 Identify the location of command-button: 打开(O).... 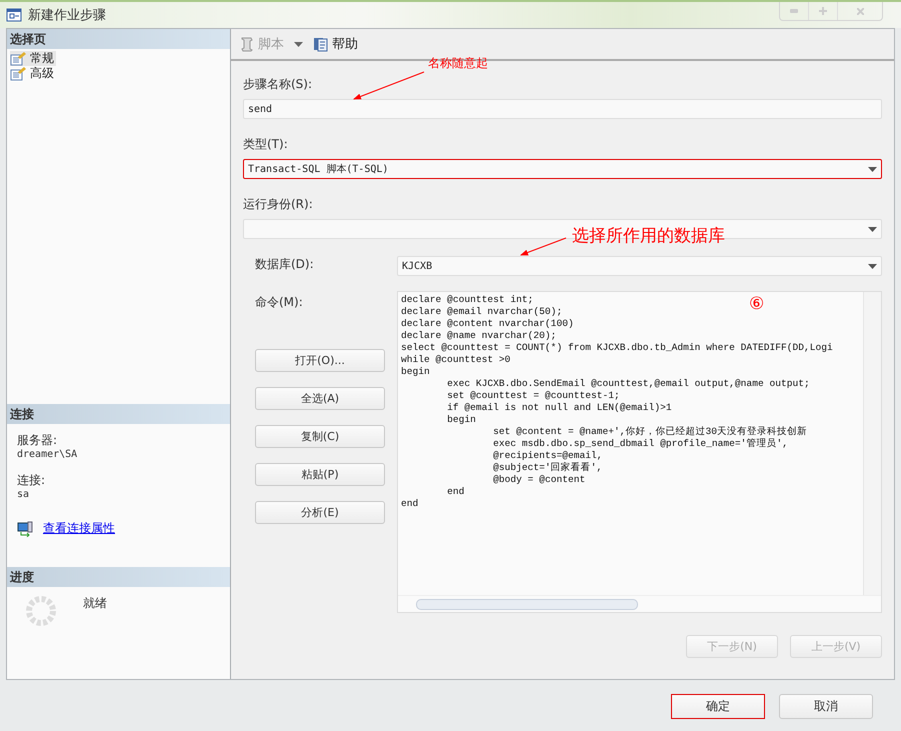
(320, 360).